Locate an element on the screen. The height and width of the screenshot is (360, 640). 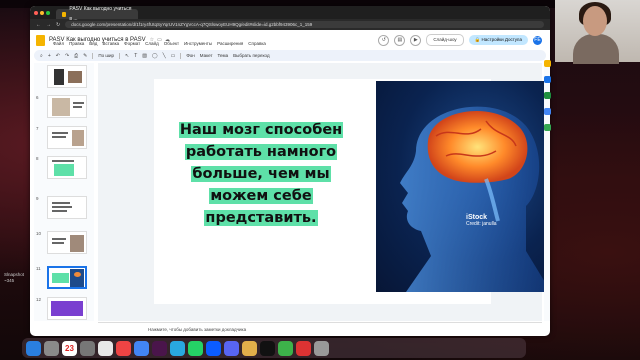
share-button: 🔒 Настройки Доступа is located at coordinates (498, 40).